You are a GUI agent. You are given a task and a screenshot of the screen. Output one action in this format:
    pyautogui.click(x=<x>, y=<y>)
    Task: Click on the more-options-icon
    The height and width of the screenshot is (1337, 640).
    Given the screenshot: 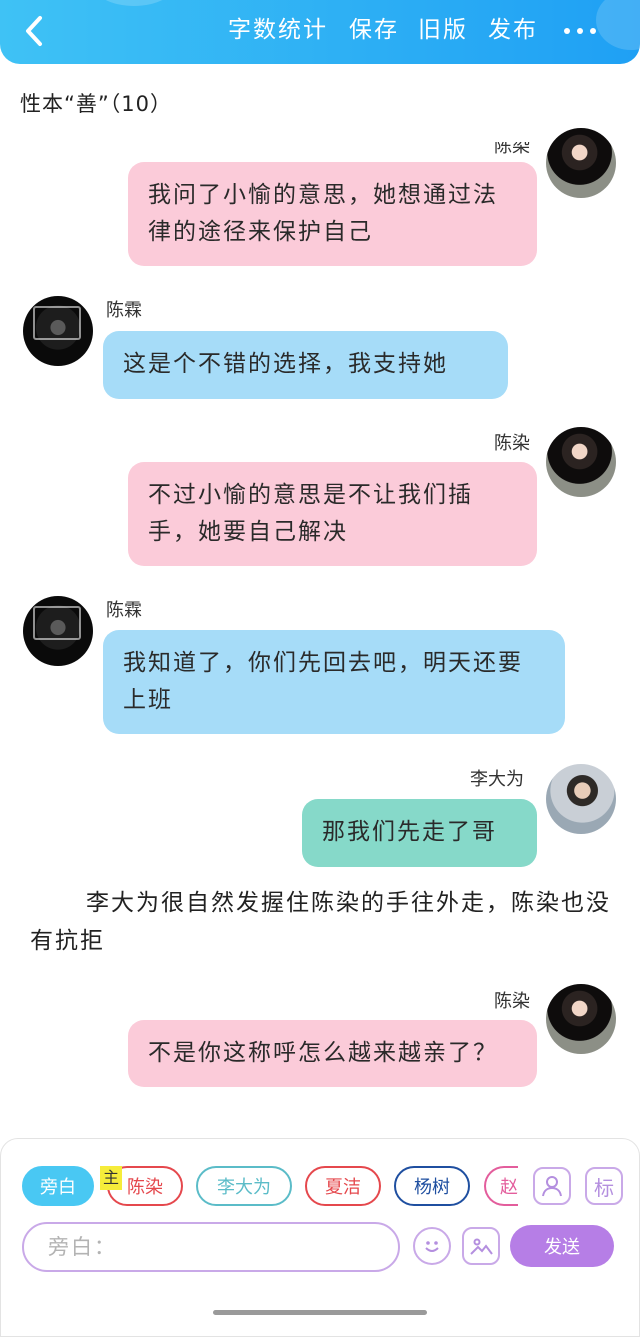 What is the action you would take?
    pyautogui.click(x=580, y=30)
    